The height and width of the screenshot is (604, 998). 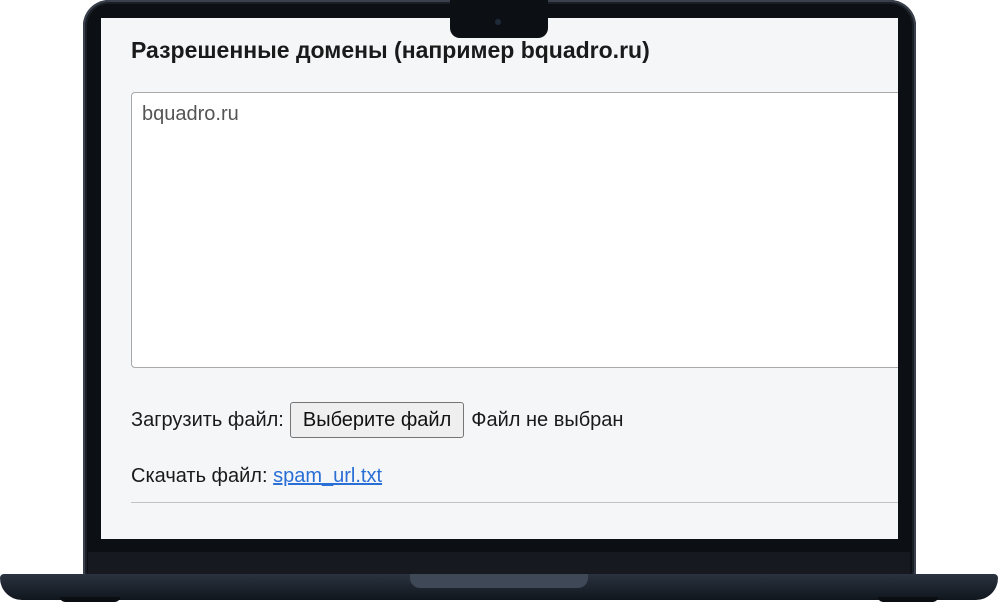 What do you see at coordinates (199, 476) in the screenshot?
I see `download-label: Скачать файл:` at bounding box center [199, 476].